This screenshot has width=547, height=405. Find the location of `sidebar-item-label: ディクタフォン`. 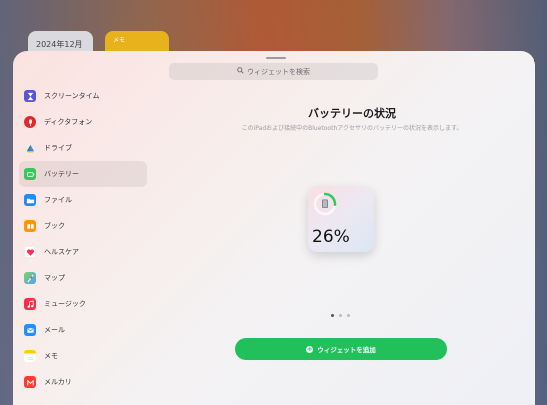

sidebar-item-label: ディクタフォン is located at coordinates (68, 122).